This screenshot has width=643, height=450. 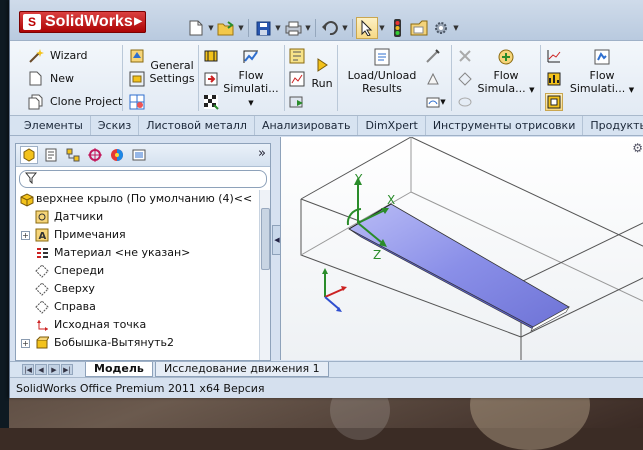 I want to click on tab-evaluate: Анализировать, so click(x=307, y=125).